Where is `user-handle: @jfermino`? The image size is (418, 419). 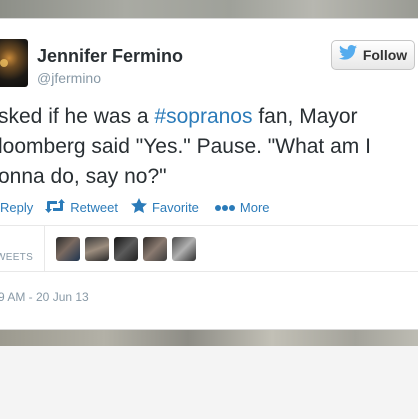 user-handle: @jfermino is located at coordinates (69, 78).